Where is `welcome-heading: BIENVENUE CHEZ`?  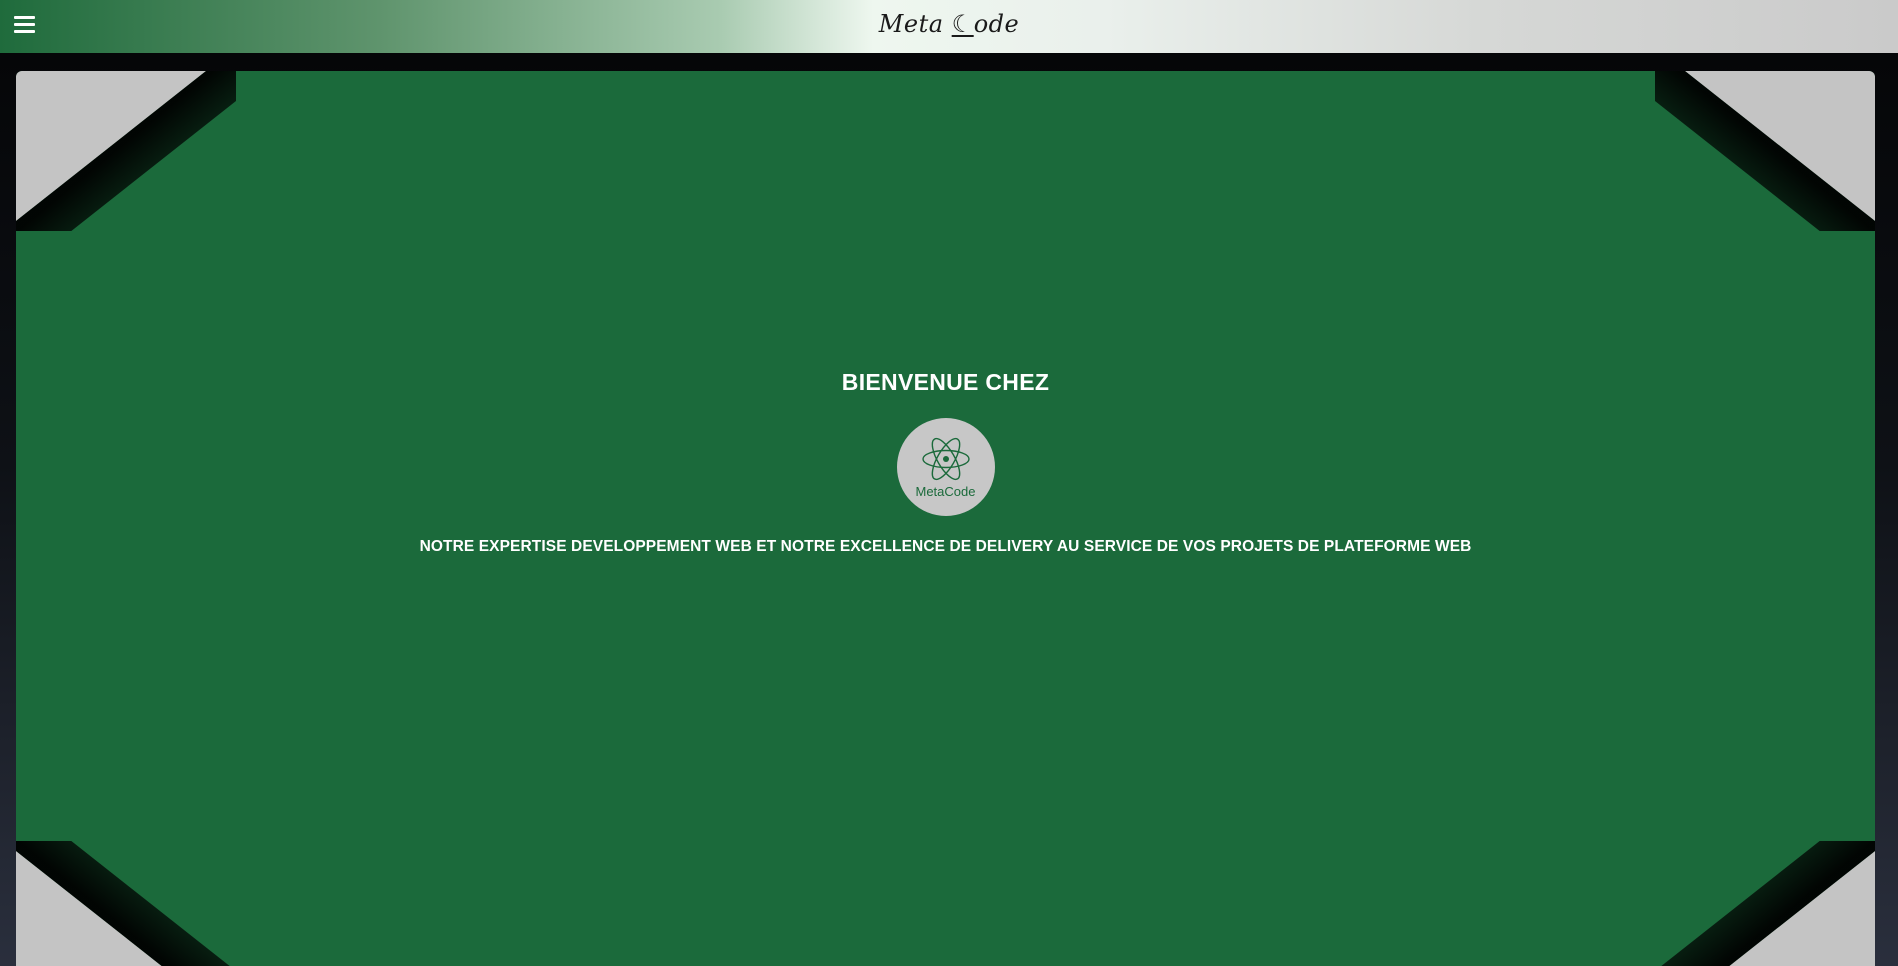
welcome-heading: BIENVENUE CHEZ is located at coordinates (945, 382).